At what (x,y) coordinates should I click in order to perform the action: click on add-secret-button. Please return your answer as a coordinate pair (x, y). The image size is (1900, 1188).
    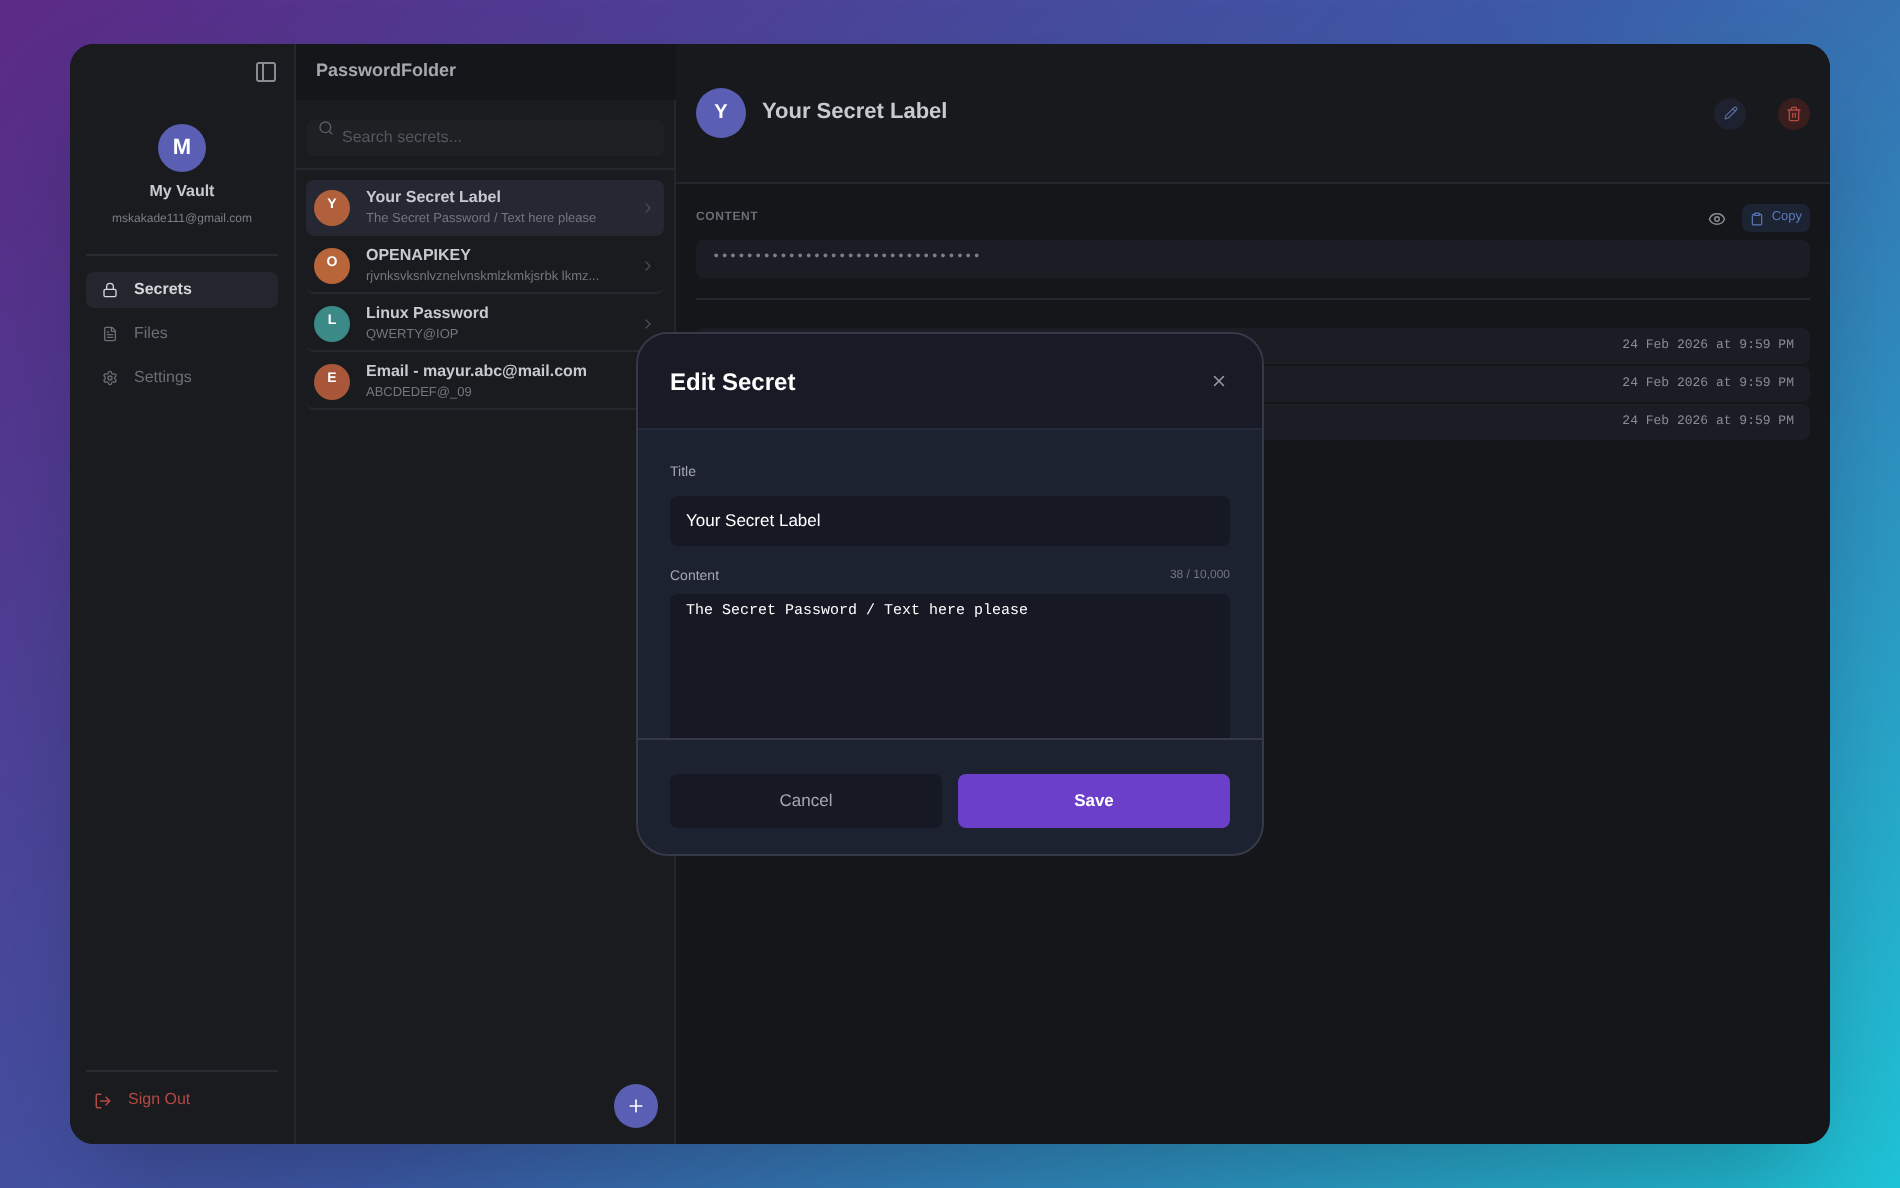
    Looking at the image, I should click on (636, 1106).